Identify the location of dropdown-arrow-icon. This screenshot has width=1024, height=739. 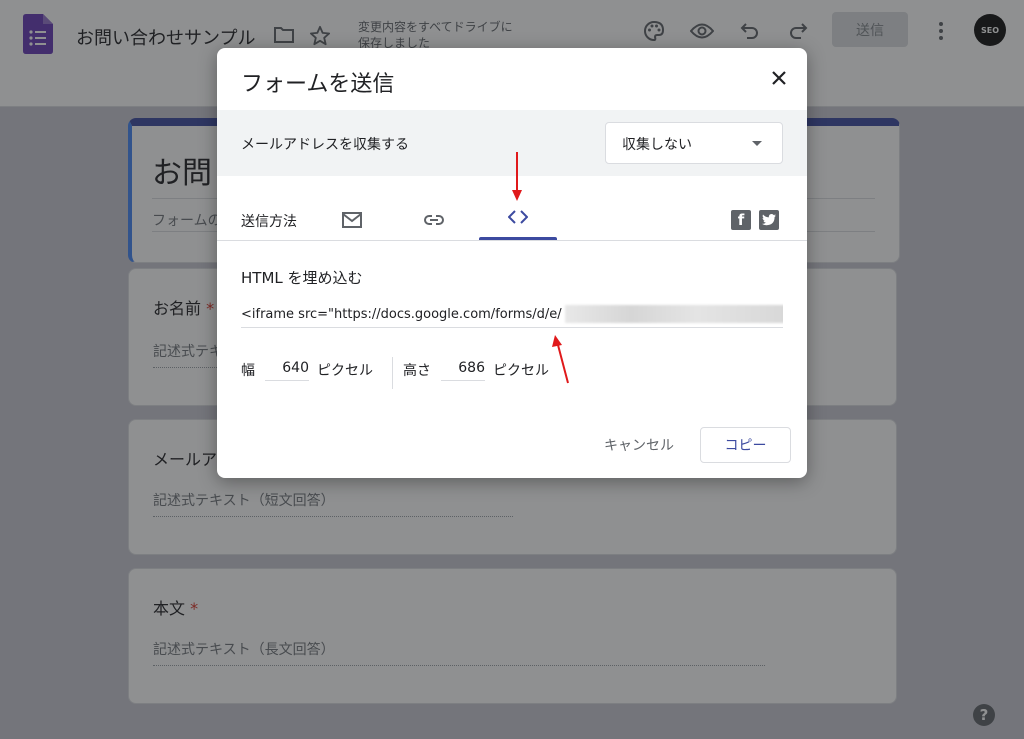
(757, 143).